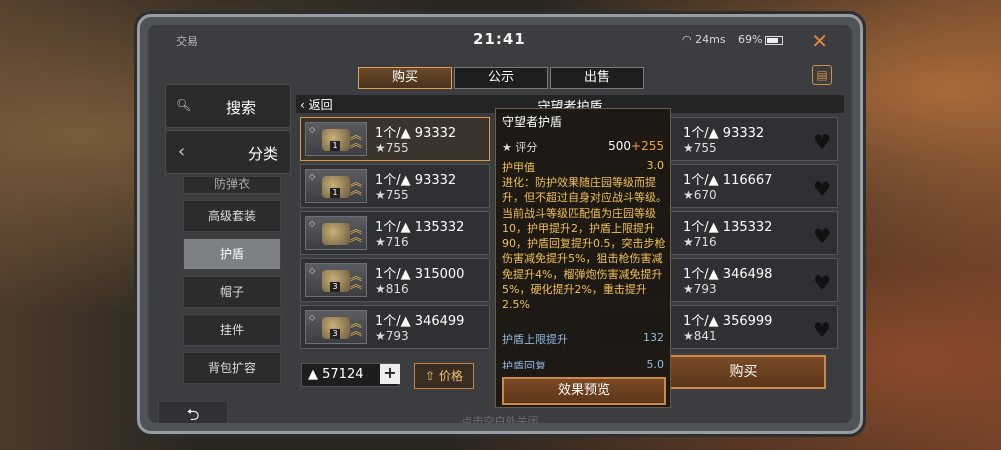  What do you see at coordinates (232, 368) in the screenshot?
I see `category-backpack: 背包扩容` at bounding box center [232, 368].